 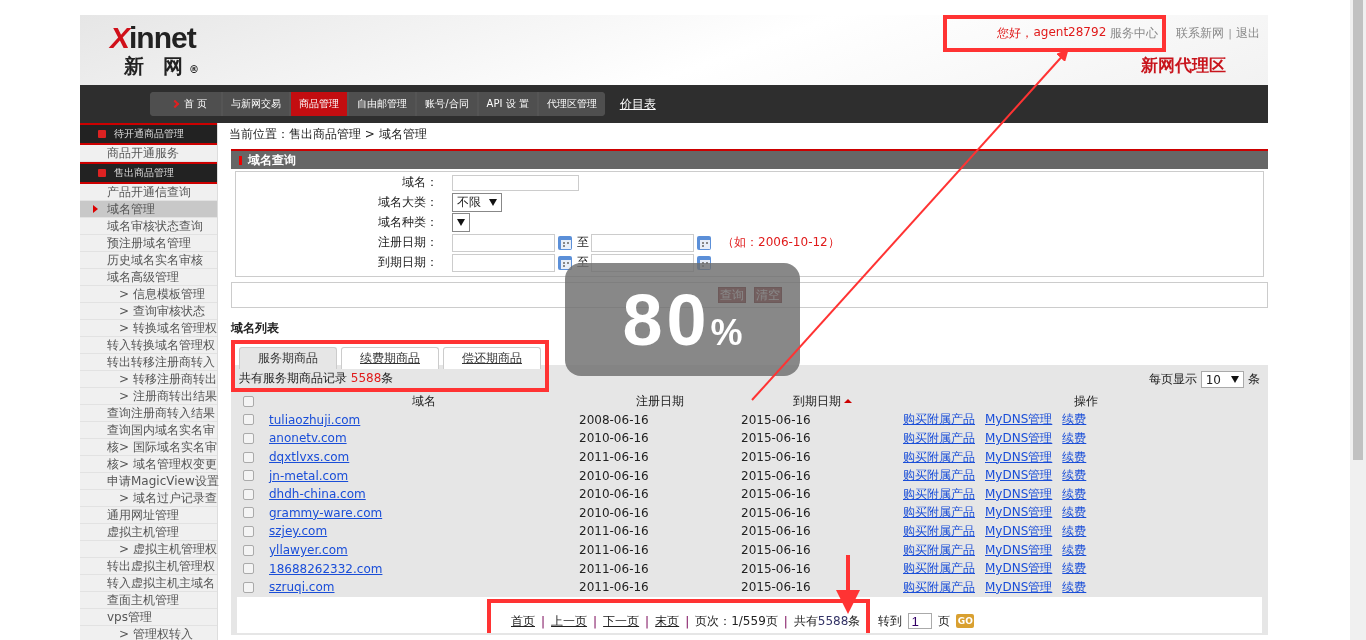 What do you see at coordinates (148, 430) in the screenshot?
I see `sidebar-item: 查询国内域名实名审` at bounding box center [148, 430].